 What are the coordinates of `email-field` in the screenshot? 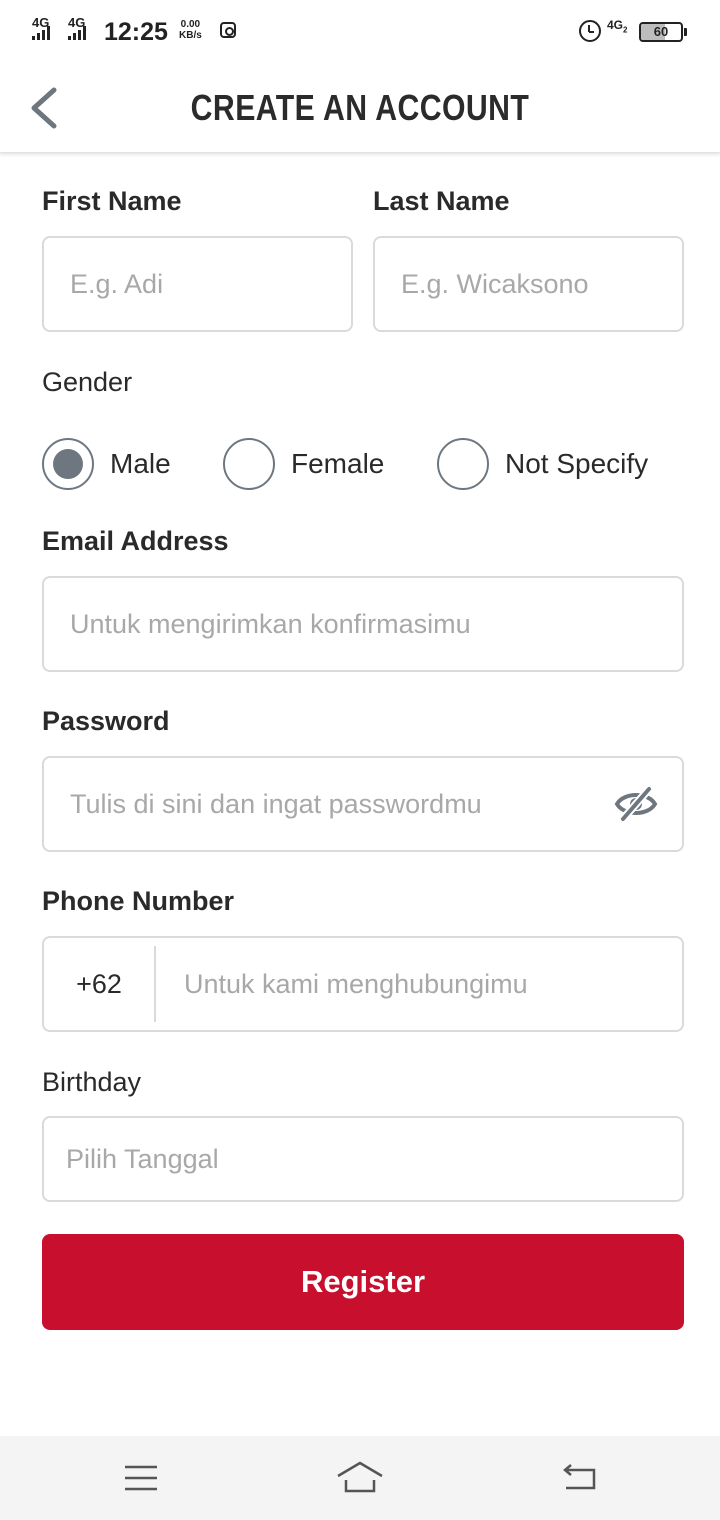 It's located at (363, 624).